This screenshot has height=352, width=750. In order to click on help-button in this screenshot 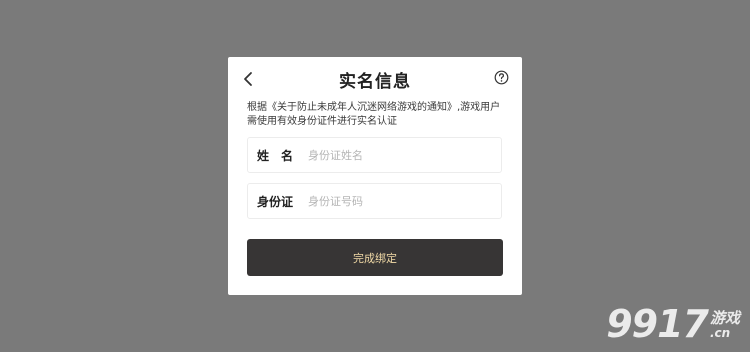, I will do `click(501, 77)`.